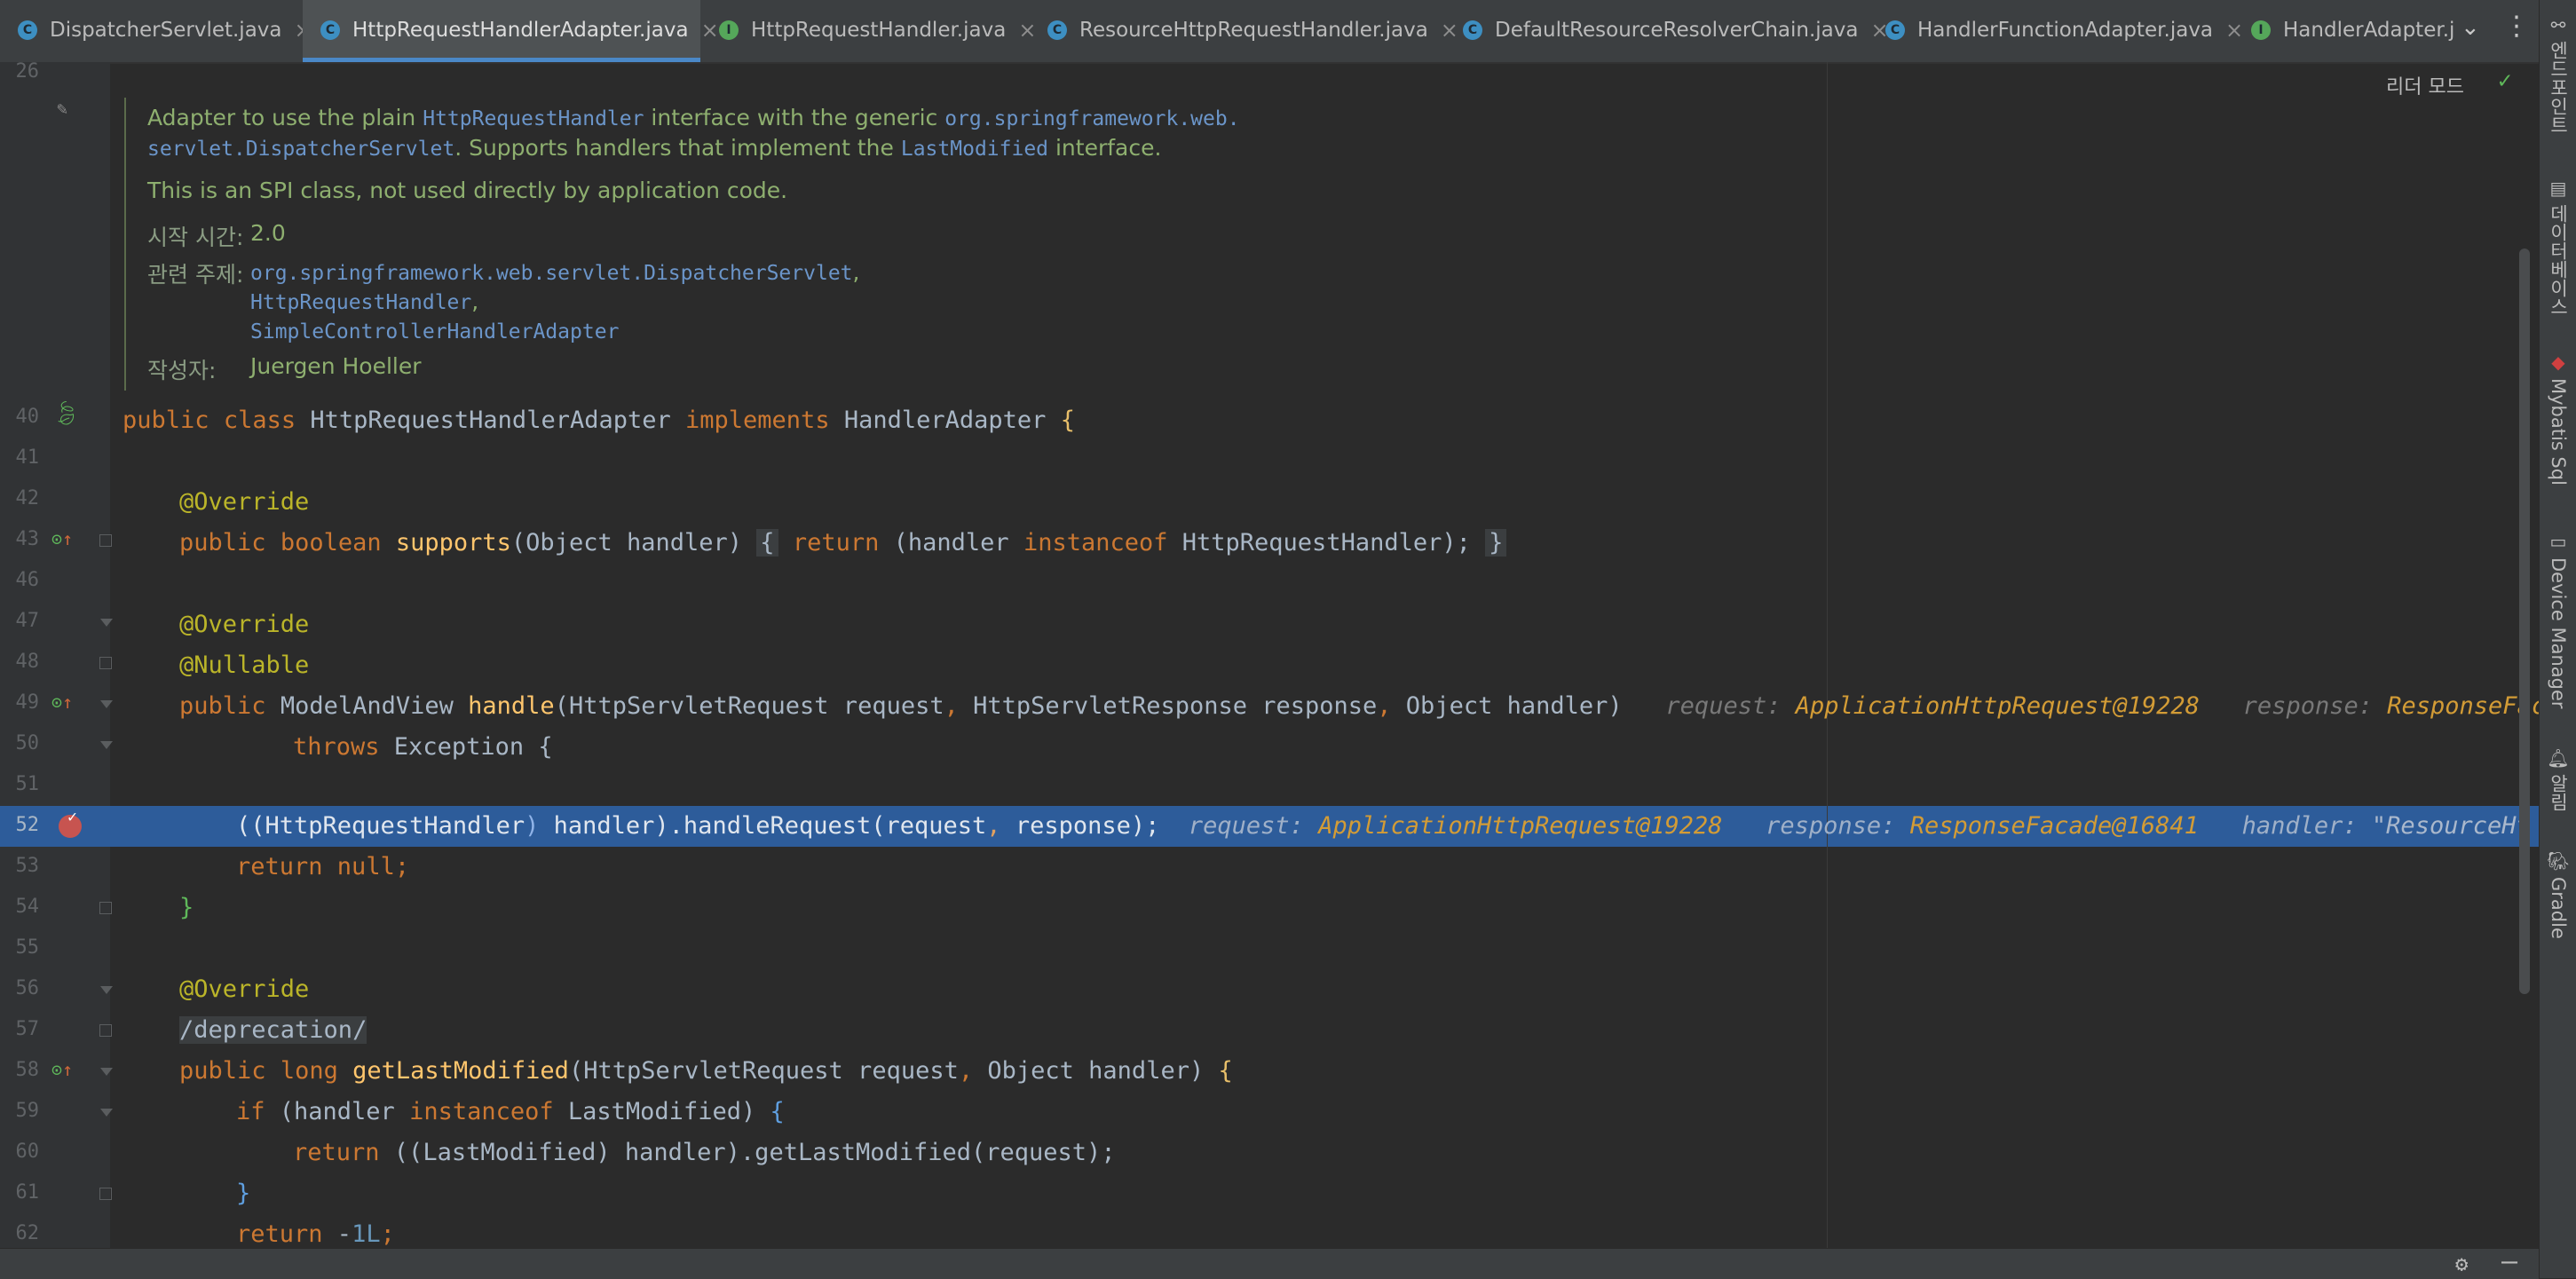 The image size is (2576, 1279). Describe the element at coordinates (2558, 792) in the screenshot. I see `tool-label: 알림` at that location.